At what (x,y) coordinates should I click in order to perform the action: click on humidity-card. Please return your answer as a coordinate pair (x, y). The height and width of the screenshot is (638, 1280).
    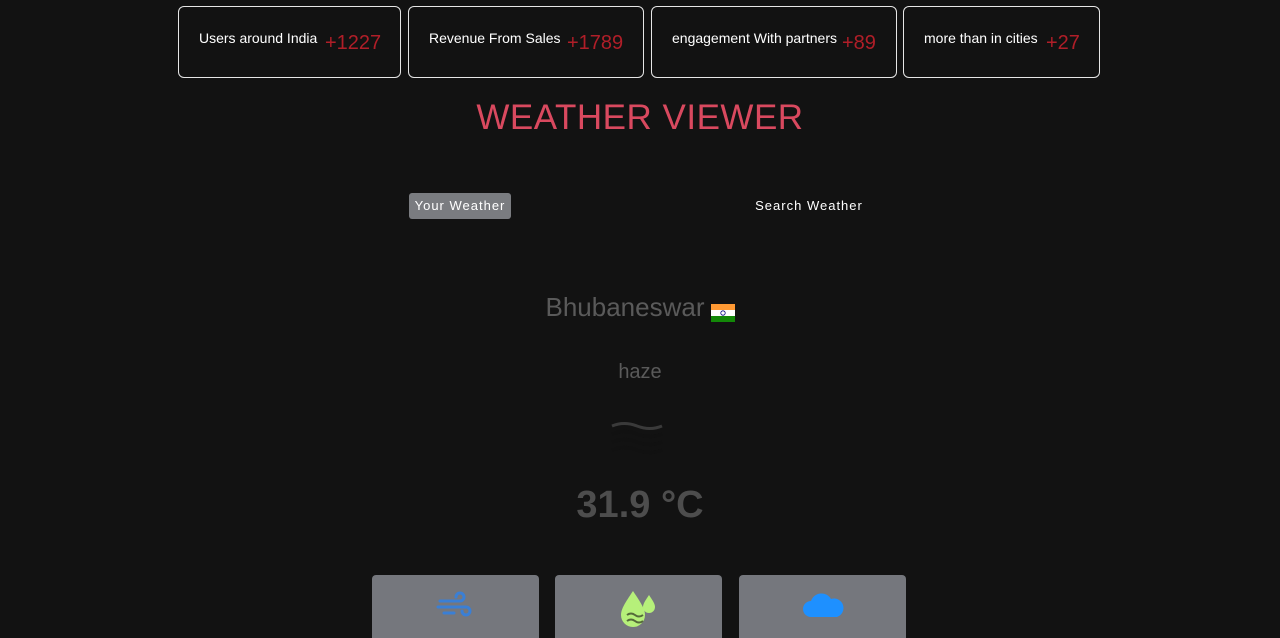
    Looking at the image, I should click on (638, 606).